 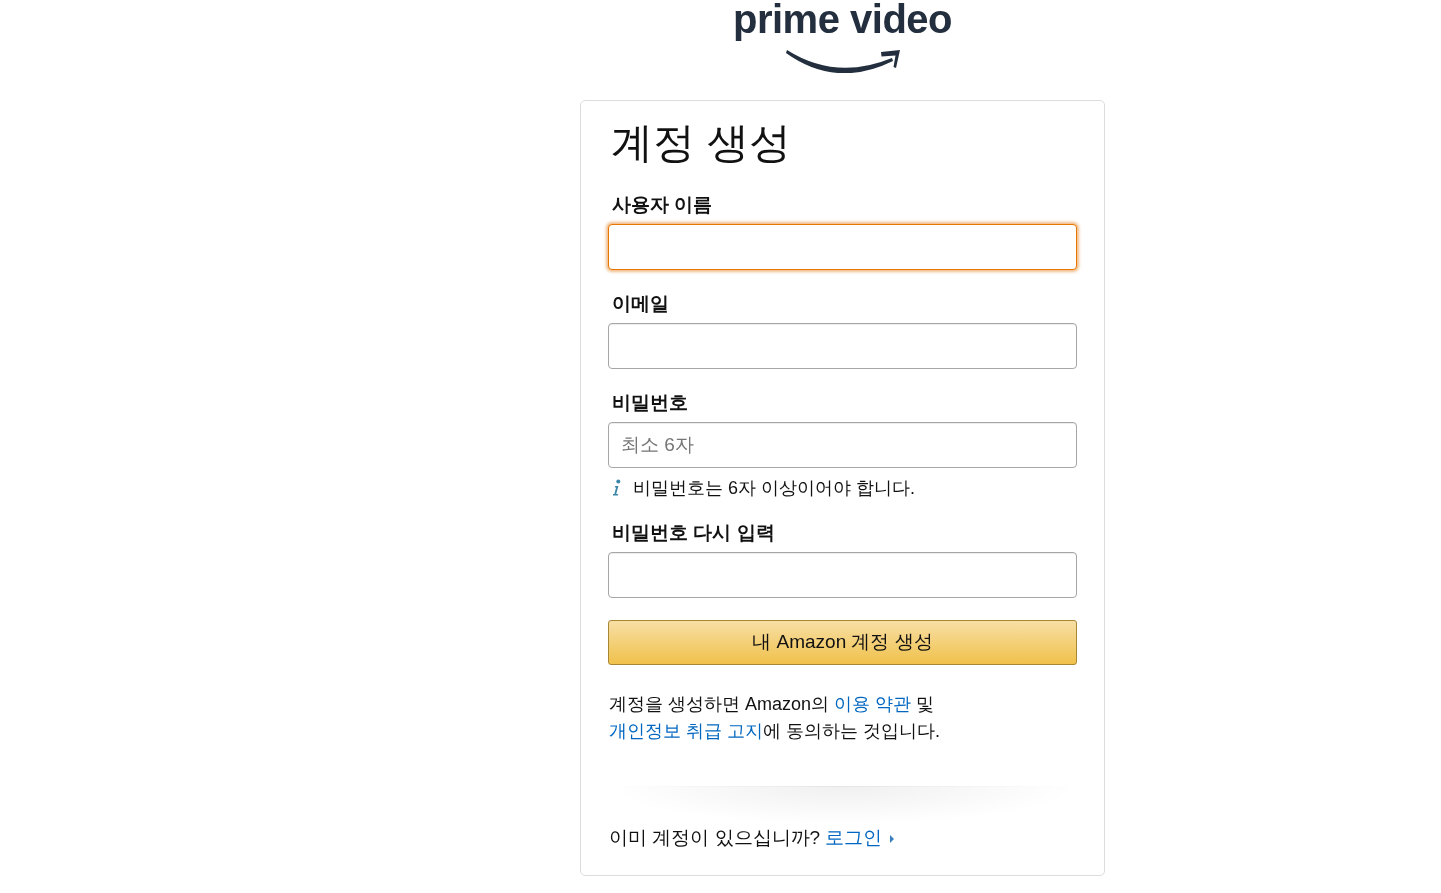 What do you see at coordinates (860, 837) in the screenshot?
I see `sign-in-link: 로그인` at bounding box center [860, 837].